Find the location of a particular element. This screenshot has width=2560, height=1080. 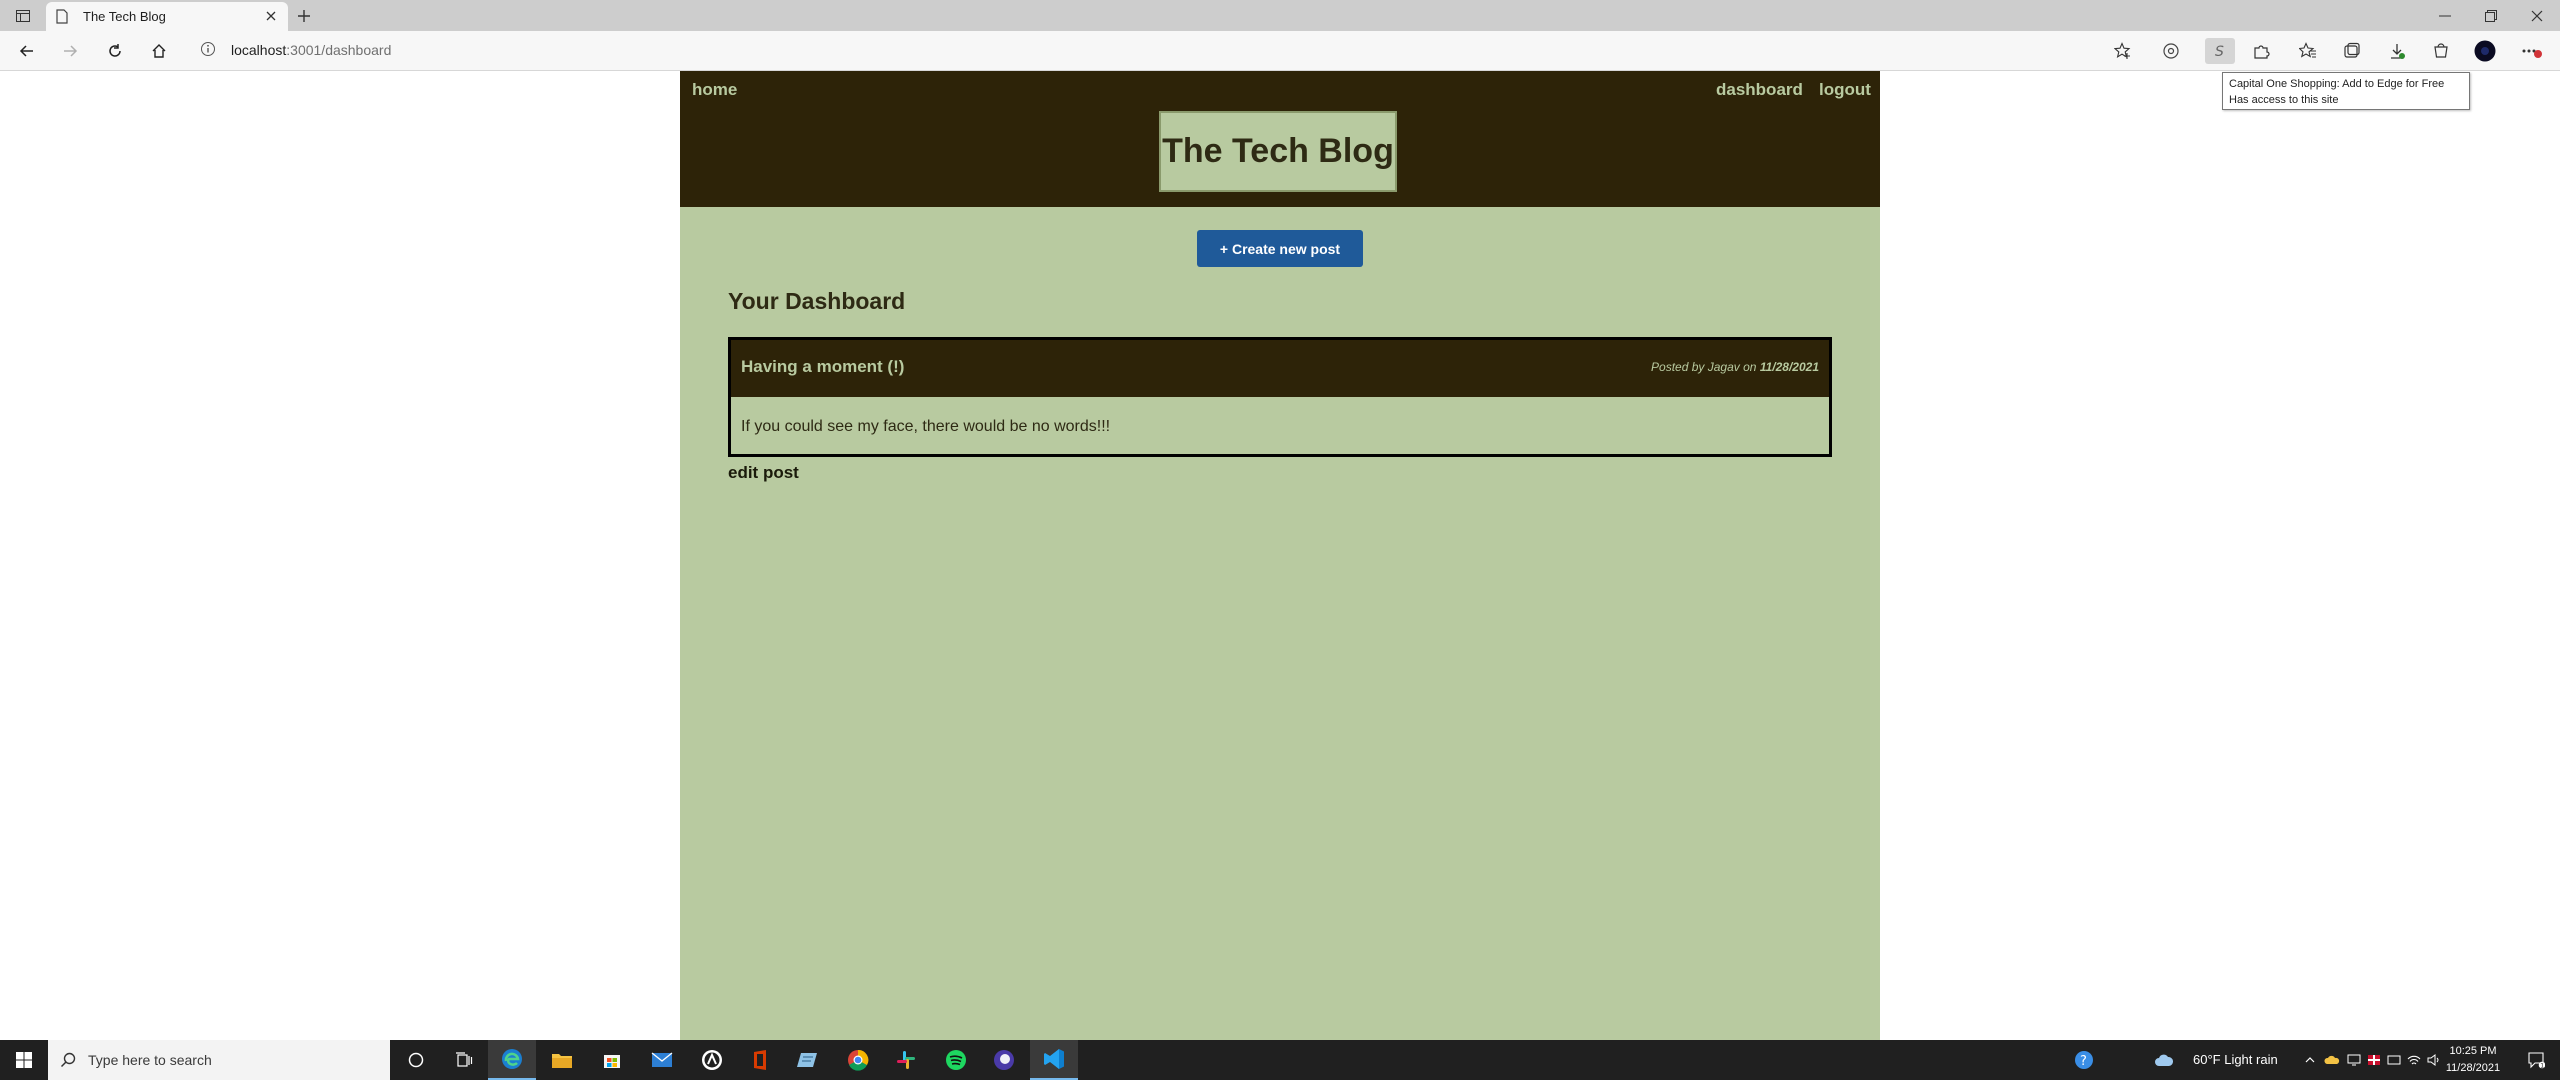

svg-text: 1 is located at coordinates (2542, 1065).